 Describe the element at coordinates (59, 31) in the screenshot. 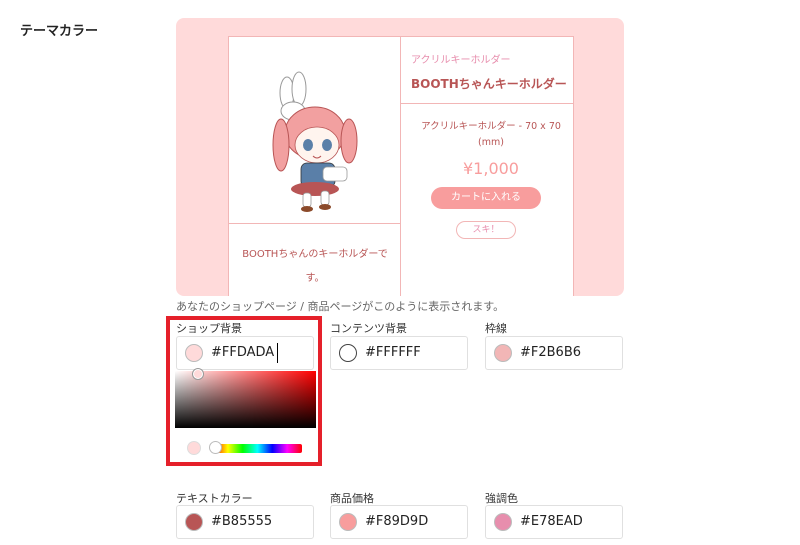

I see `section-title: テーマカラー` at that location.